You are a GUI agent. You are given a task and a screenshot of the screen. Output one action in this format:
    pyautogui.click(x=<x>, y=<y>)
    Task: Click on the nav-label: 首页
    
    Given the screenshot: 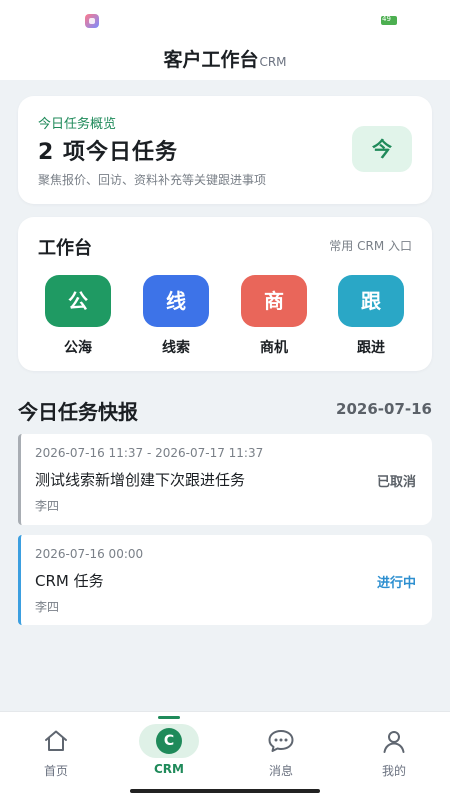 What is the action you would take?
    pyautogui.click(x=55, y=771)
    